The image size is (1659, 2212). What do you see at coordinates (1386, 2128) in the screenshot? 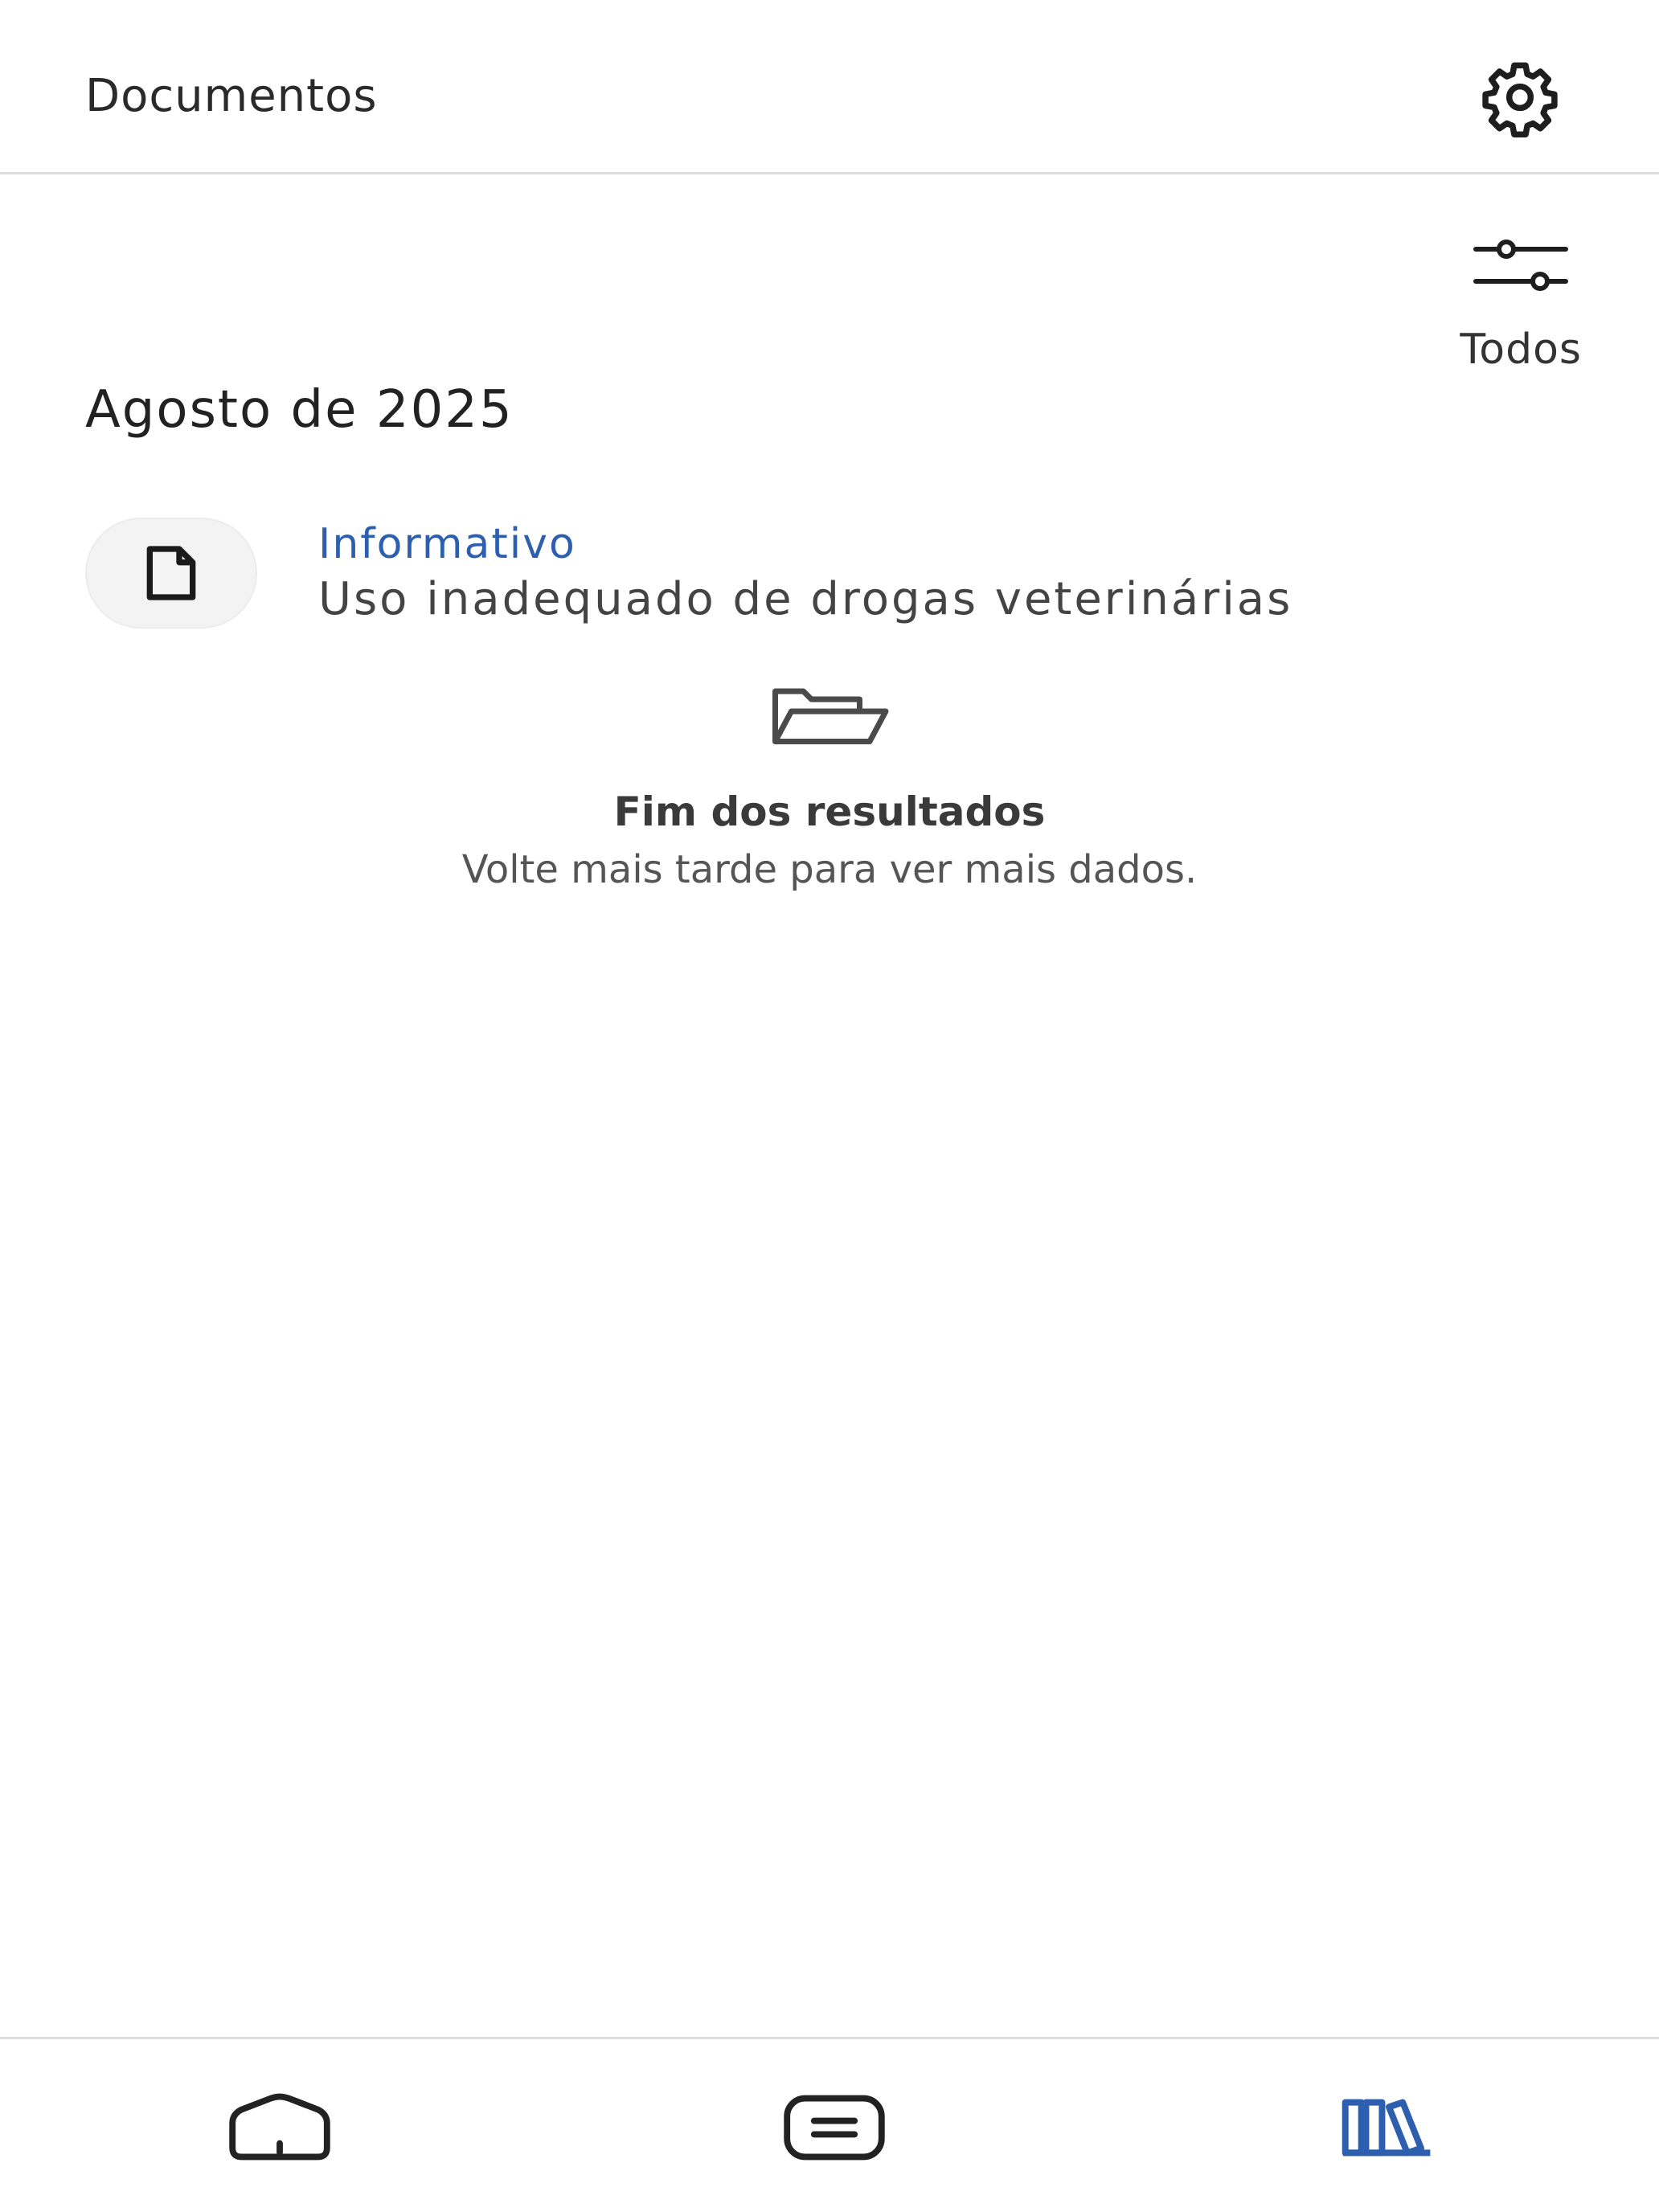
I see `library-icon` at bounding box center [1386, 2128].